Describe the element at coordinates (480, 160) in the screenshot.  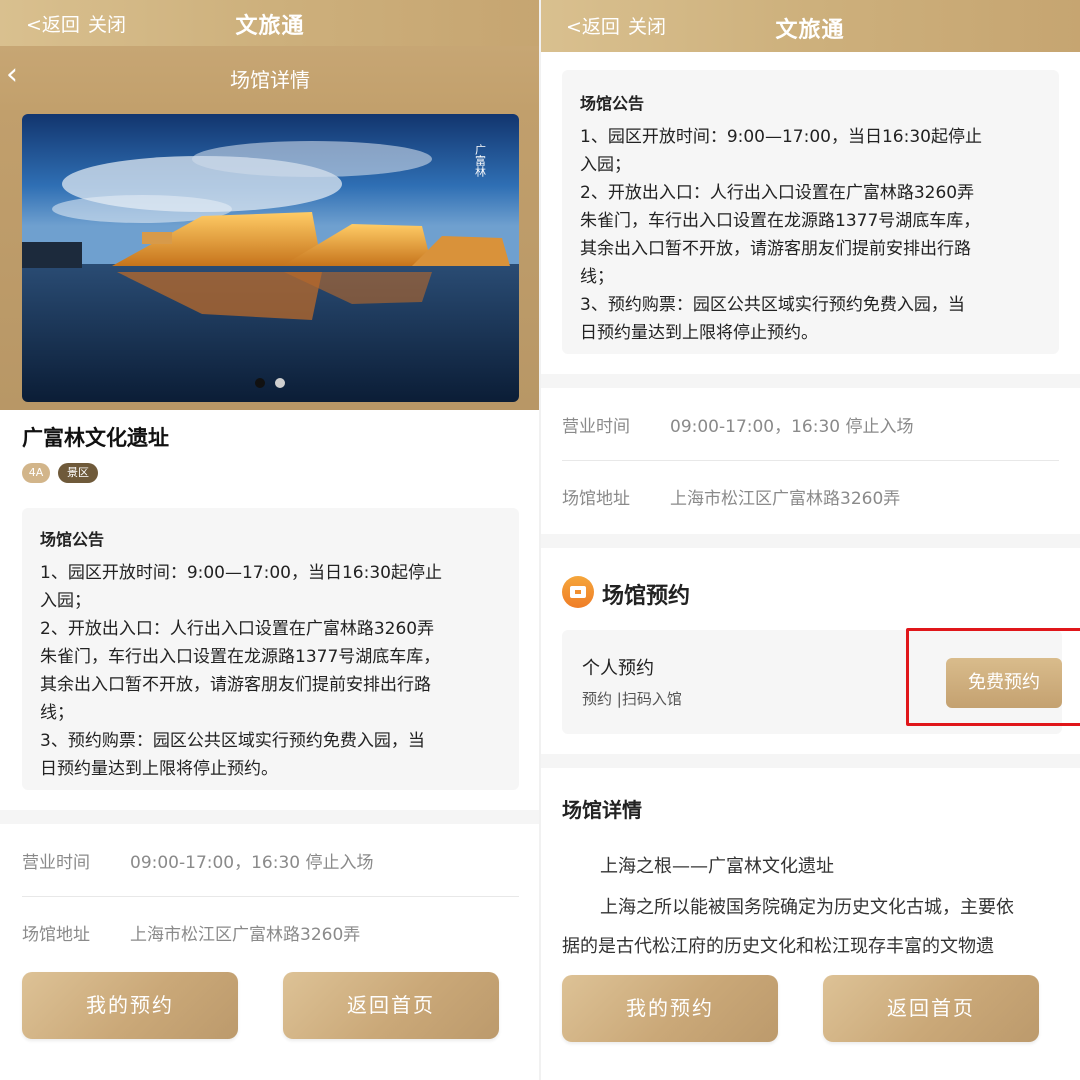
I see `hero-watermark: 广富林` at that location.